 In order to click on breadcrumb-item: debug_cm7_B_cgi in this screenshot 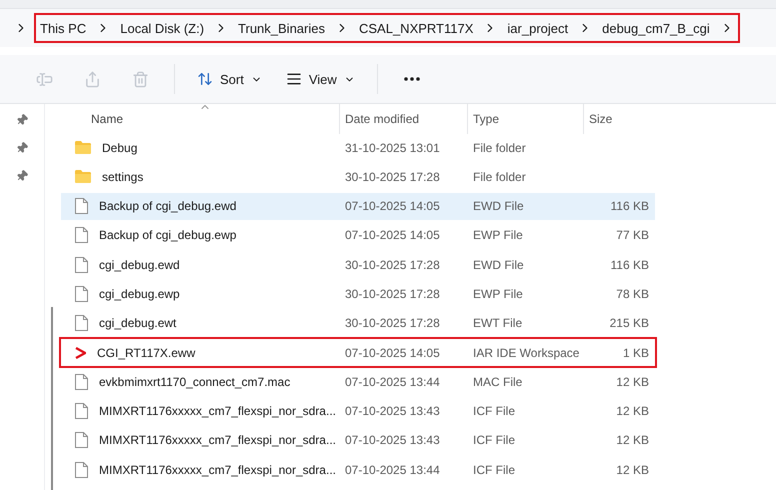, I will do `click(656, 28)`.